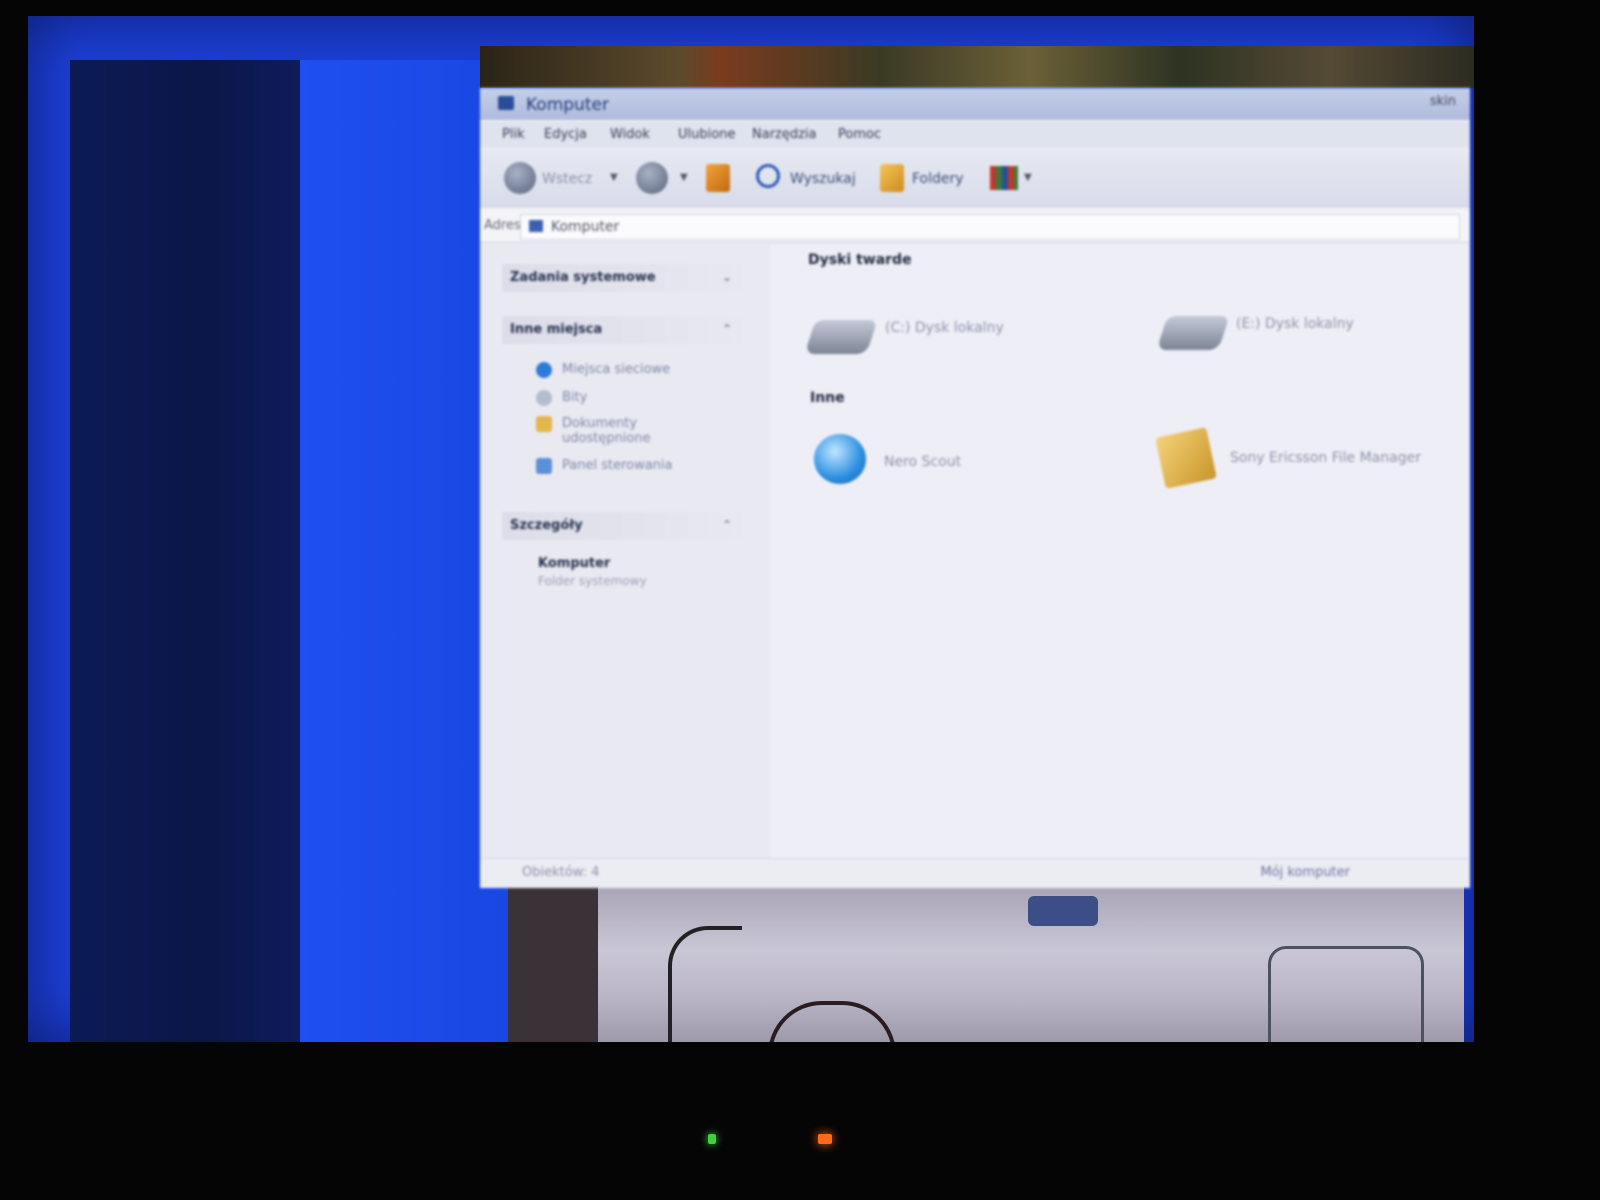  What do you see at coordinates (986, 964) in the screenshot?
I see `wallpaper-photo-bottom` at bounding box center [986, 964].